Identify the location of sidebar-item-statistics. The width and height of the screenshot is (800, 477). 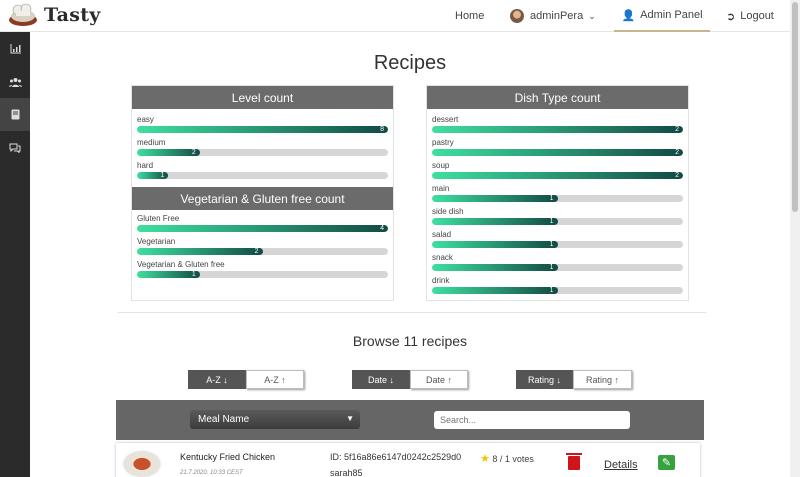
(15, 48).